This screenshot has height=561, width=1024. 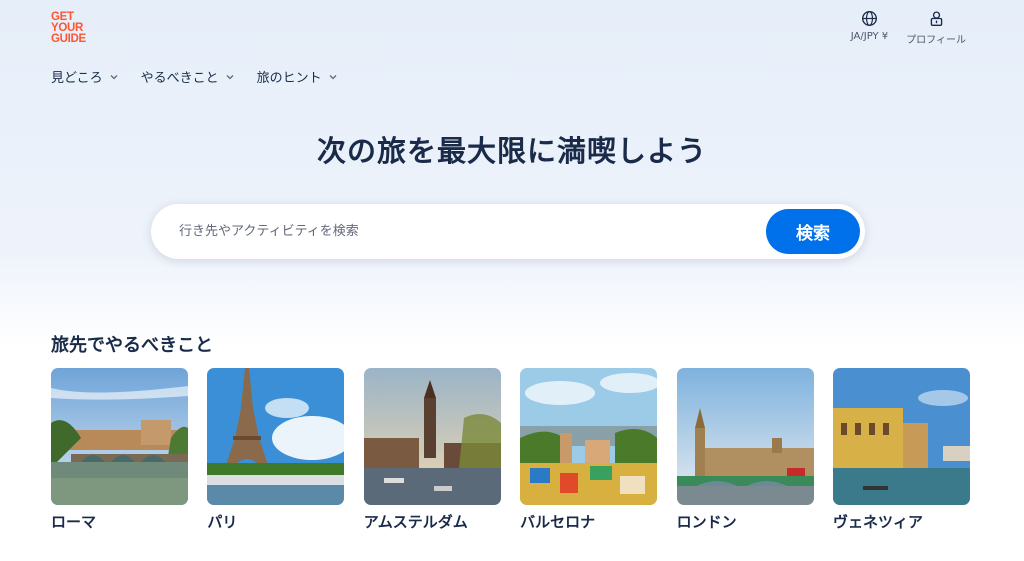 What do you see at coordinates (511, 151) in the screenshot?
I see `hero-title: 次の旅を最大限に満喫しよう` at bounding box center [511, 151].